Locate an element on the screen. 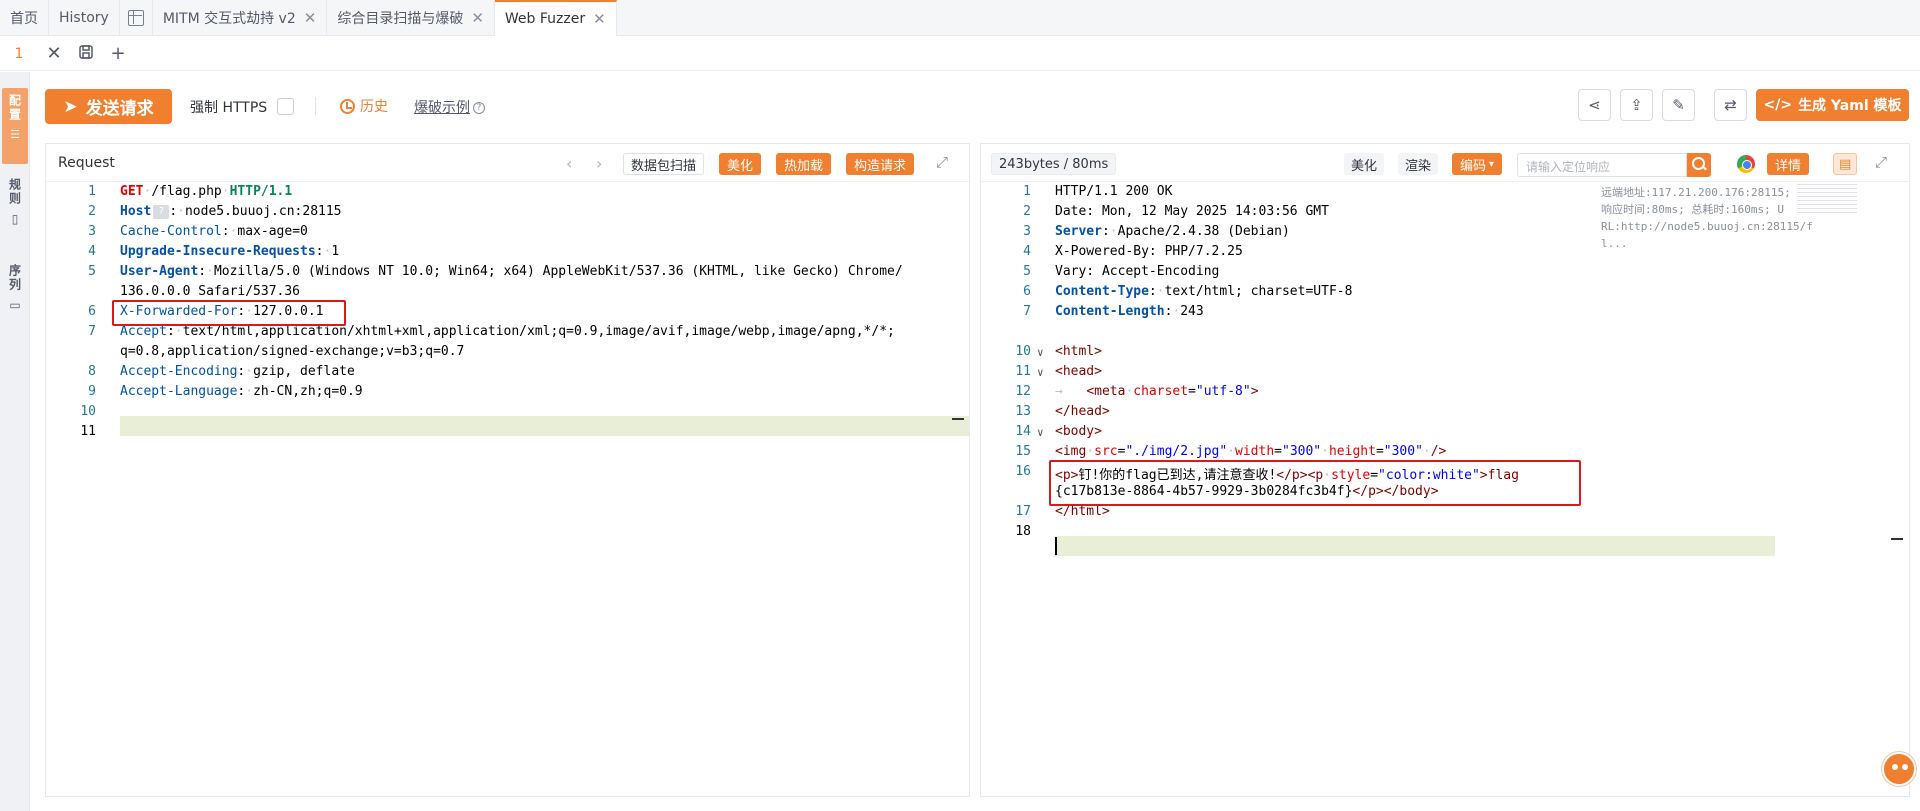 The height and width of the screenshot is (811, 1920). meta-url: RL:http://node5.buuoj.cn:28115/f is located at coordinates (1707, 226).